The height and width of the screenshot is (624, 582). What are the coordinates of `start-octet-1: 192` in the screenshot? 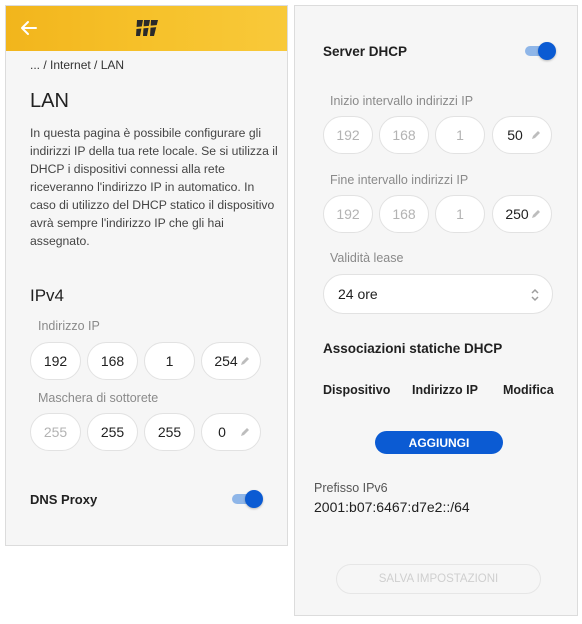 It's located at (348, 135).